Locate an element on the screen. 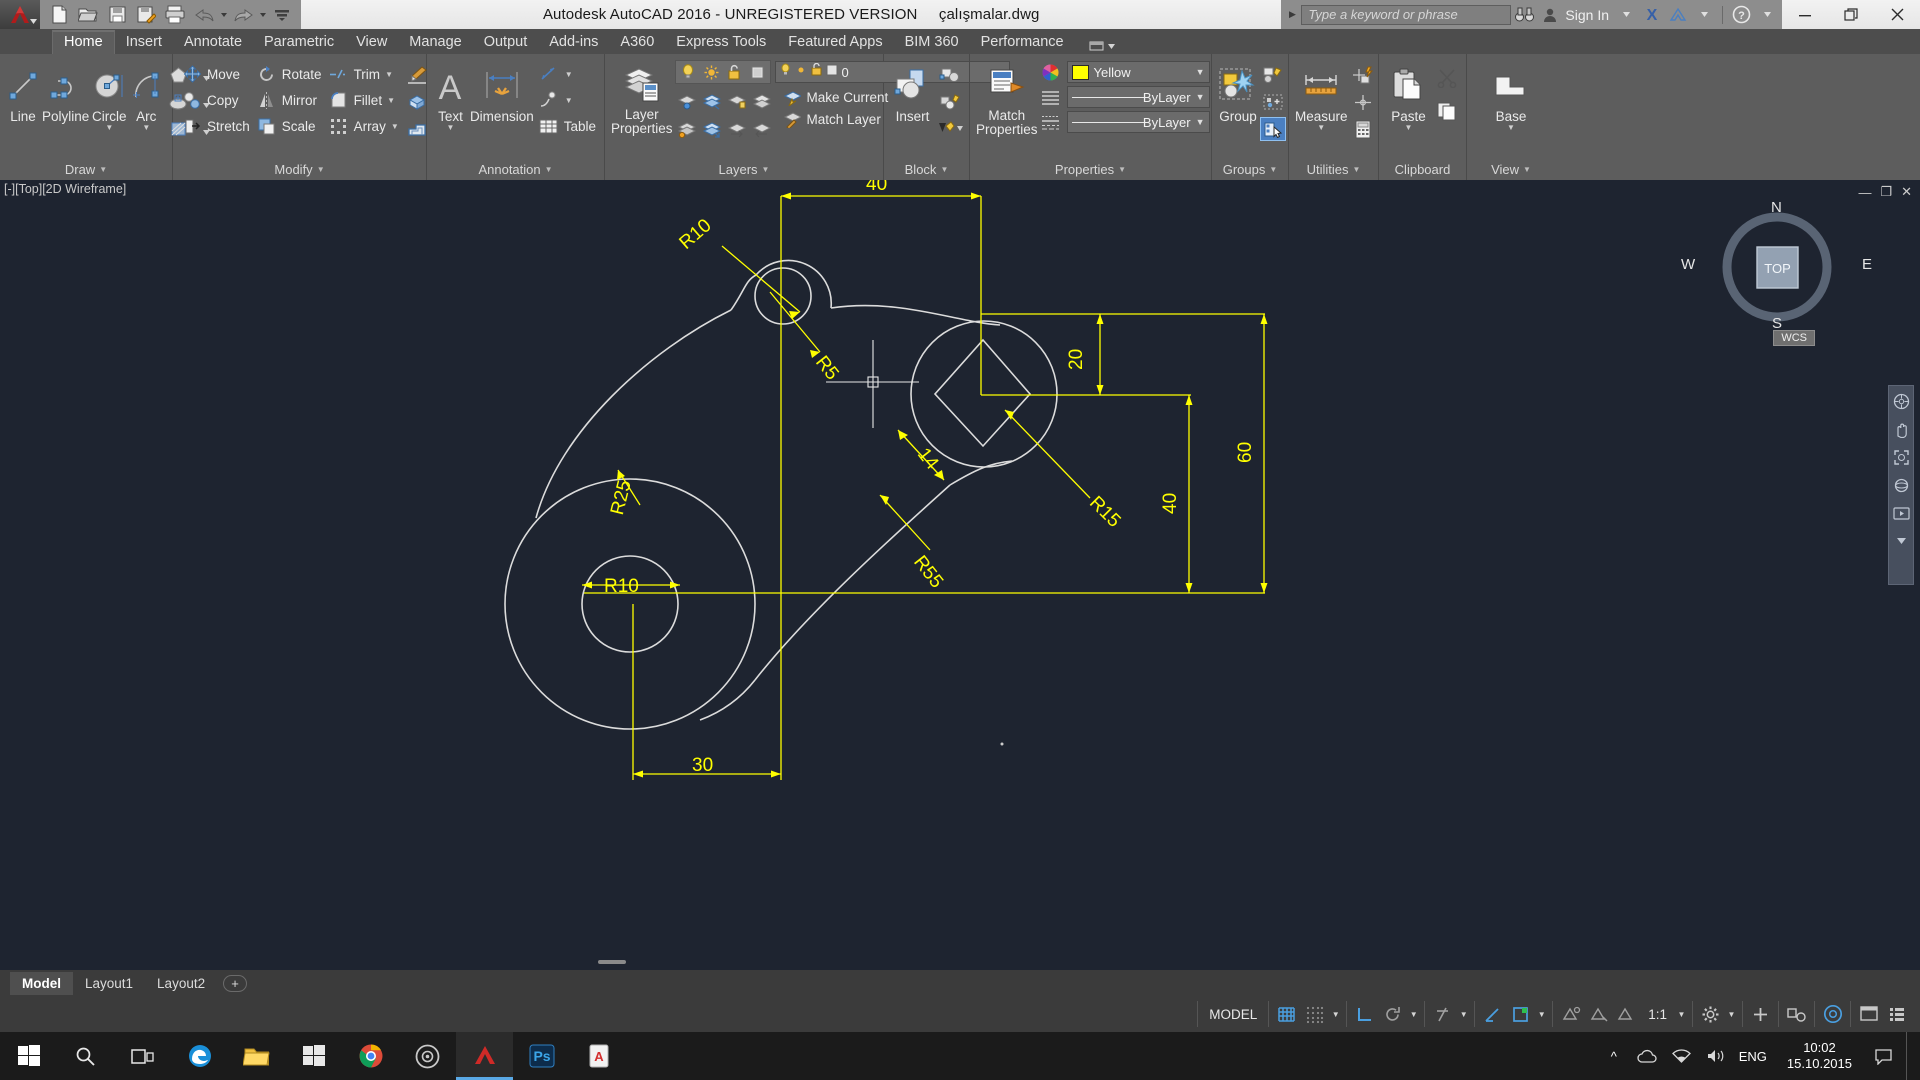 The height and width of the screenshot is (1080, 1920). customize-icon is located at coordinates (1896, 1014).